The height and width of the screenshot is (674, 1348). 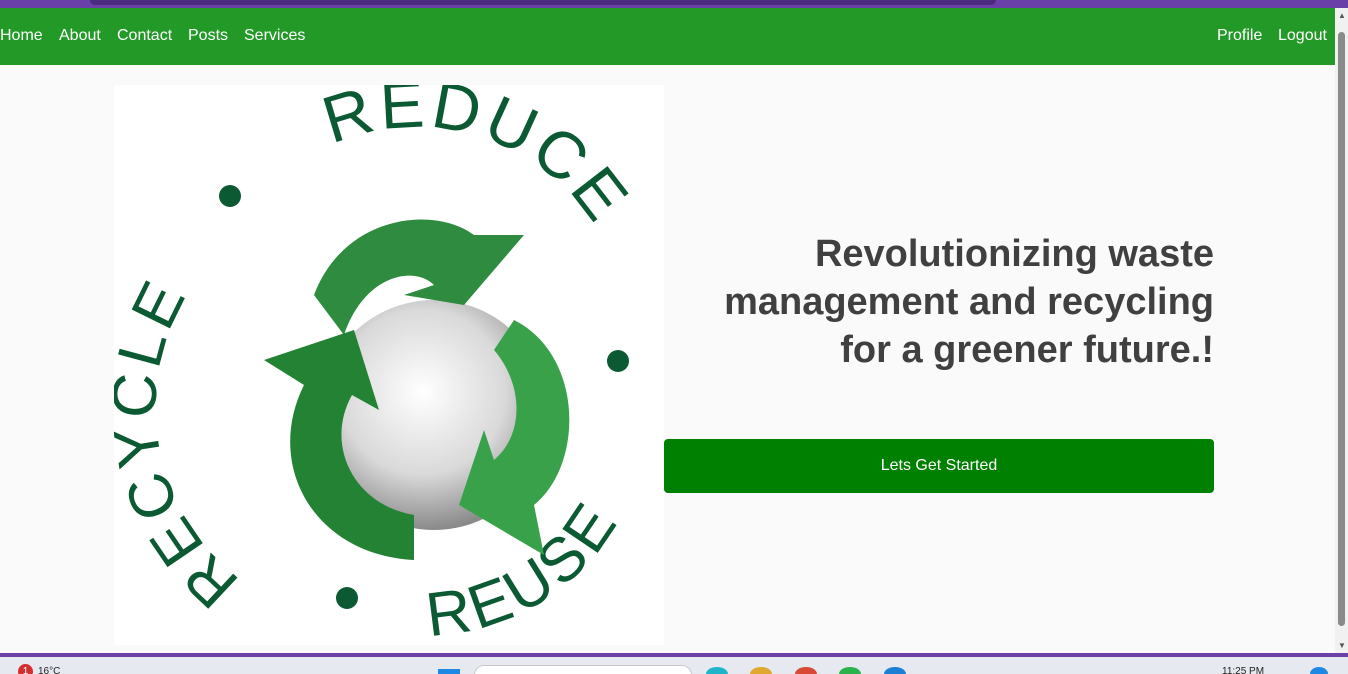 What do you see at coordinates (274, 36) in the screenshot?
I see `nav-link-services: Services` at bounding box center [274, 36].